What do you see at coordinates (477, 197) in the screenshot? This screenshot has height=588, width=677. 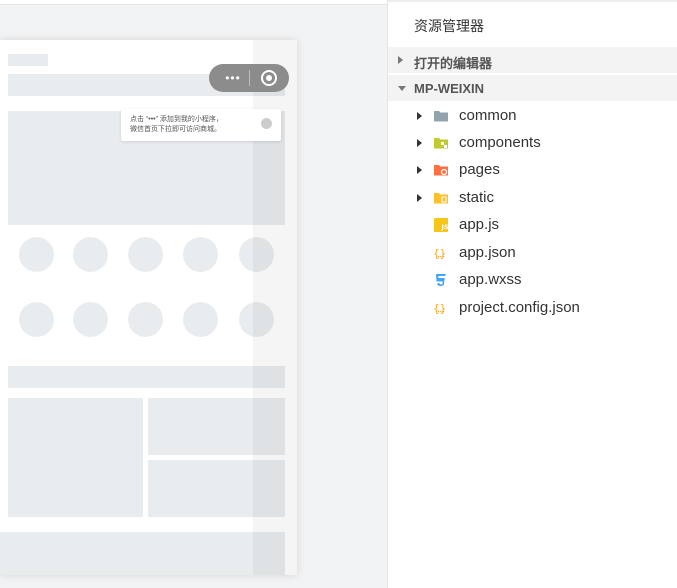 I see `tree-item-label: static` at bounding box center [477, 197].